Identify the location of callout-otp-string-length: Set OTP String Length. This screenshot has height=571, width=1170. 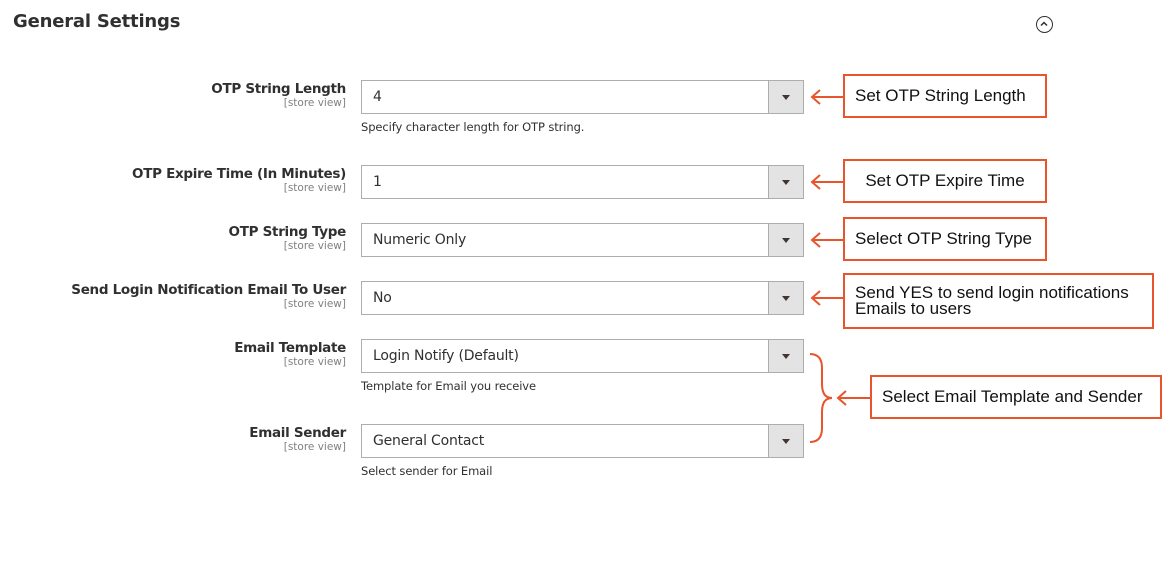
(945, 96).